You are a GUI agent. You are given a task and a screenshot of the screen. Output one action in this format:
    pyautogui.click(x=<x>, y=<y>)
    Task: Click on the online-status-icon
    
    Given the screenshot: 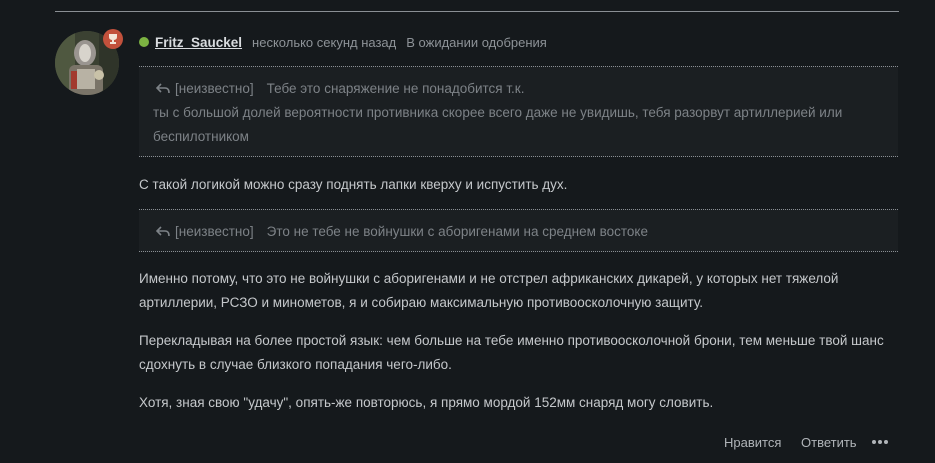 What is the action you would take?
    pyautogui.click(x=144, y=42)
    